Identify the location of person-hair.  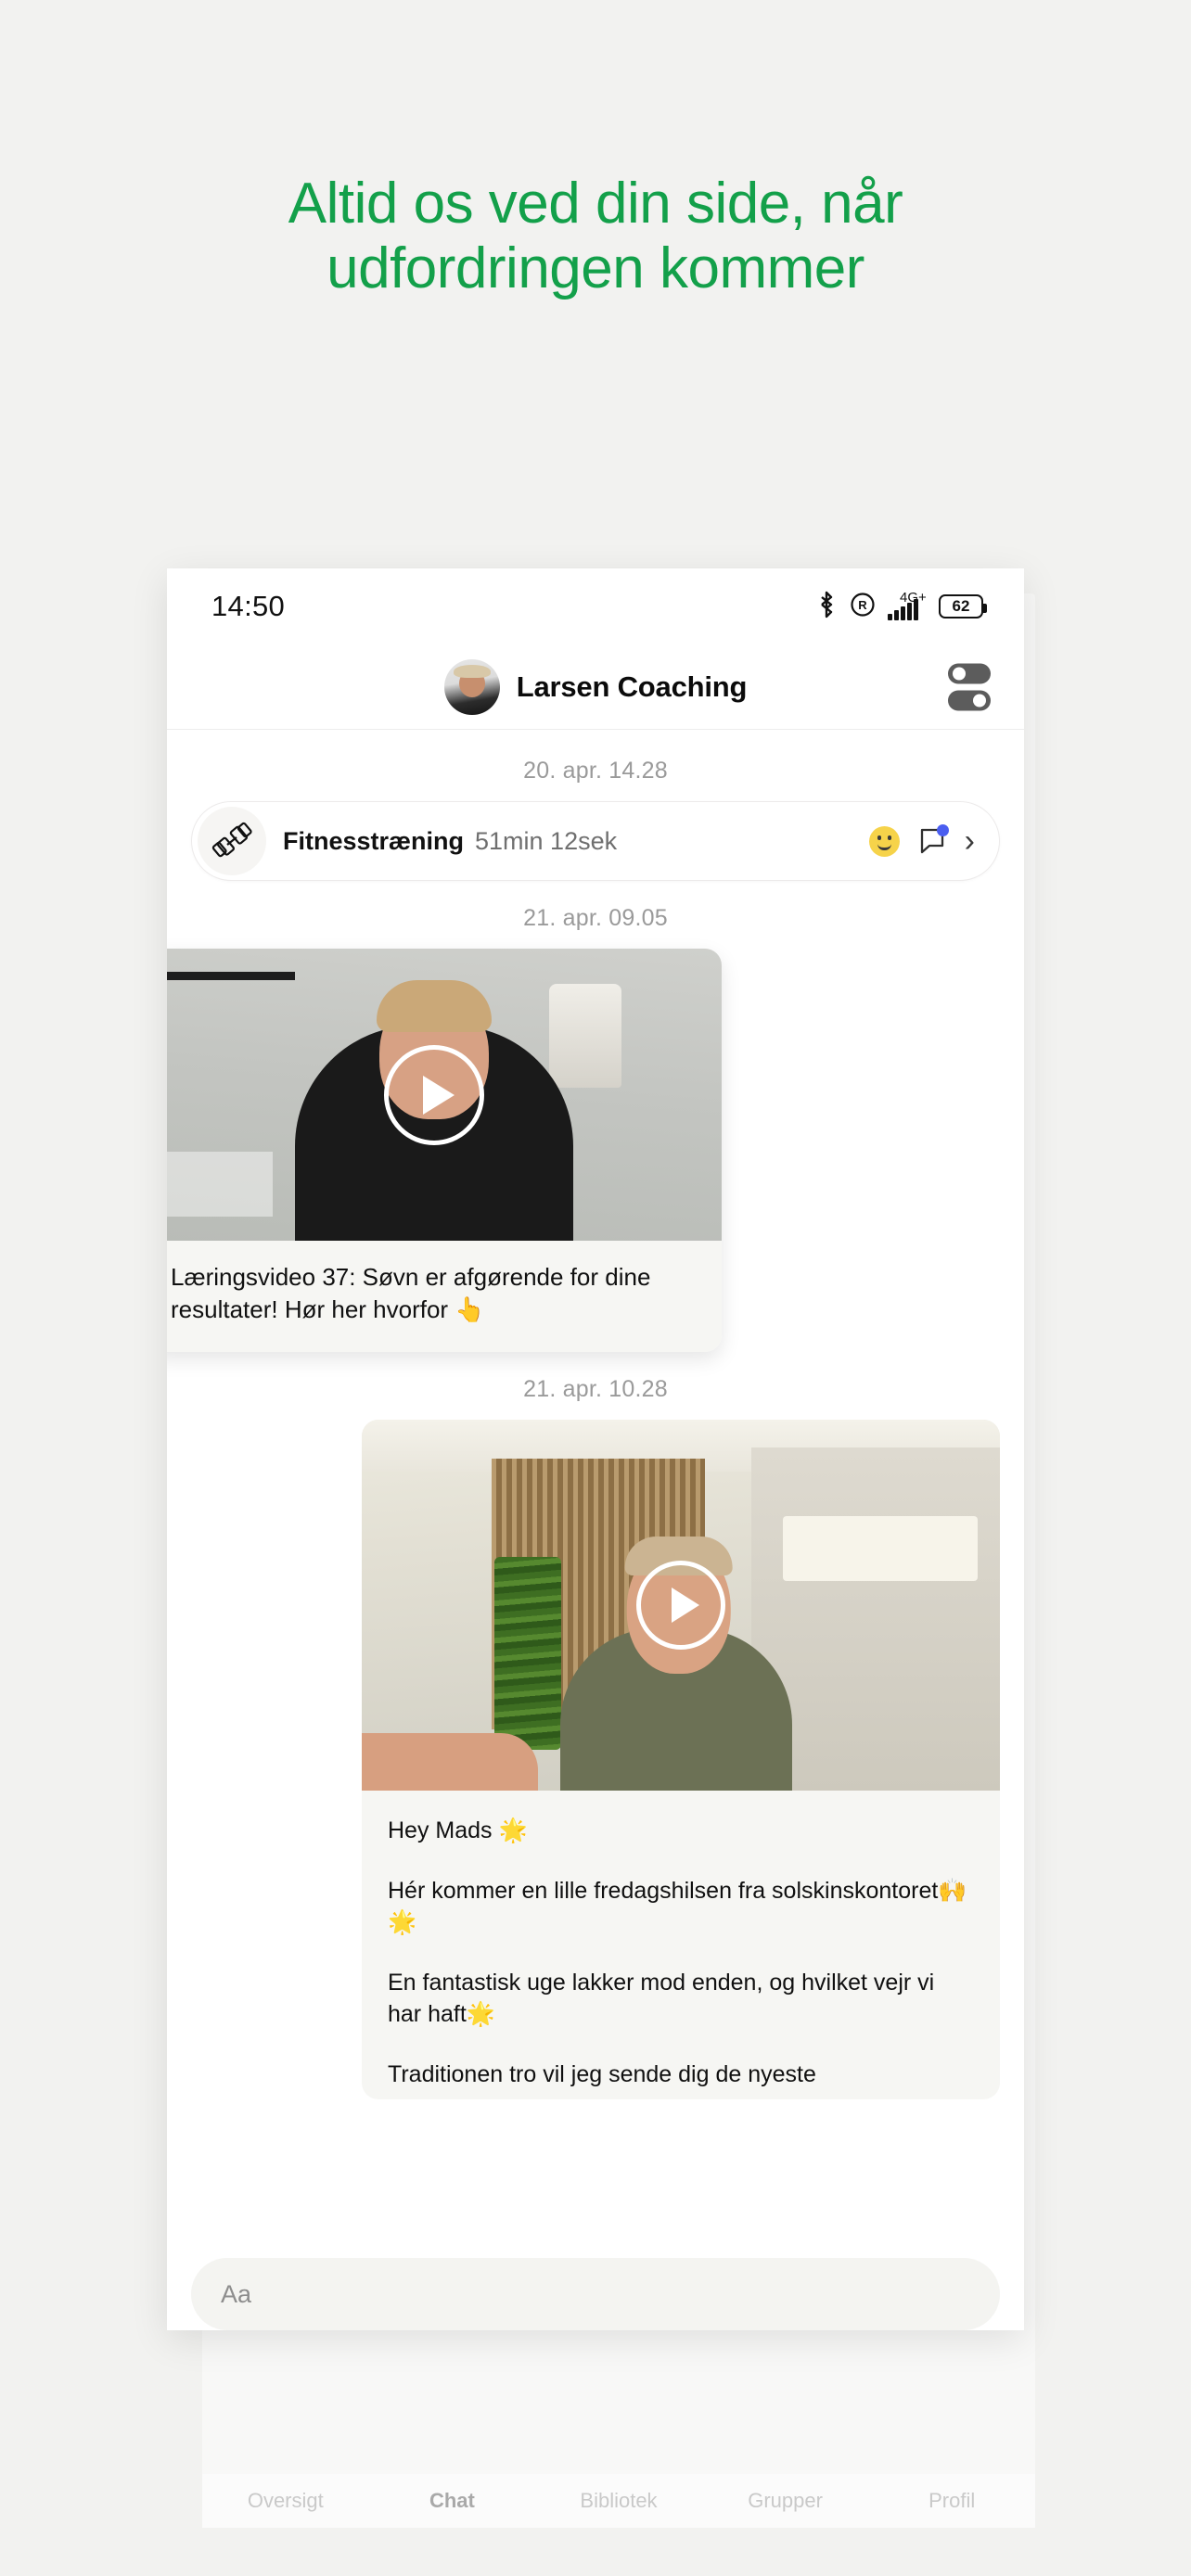
(434, 1006).